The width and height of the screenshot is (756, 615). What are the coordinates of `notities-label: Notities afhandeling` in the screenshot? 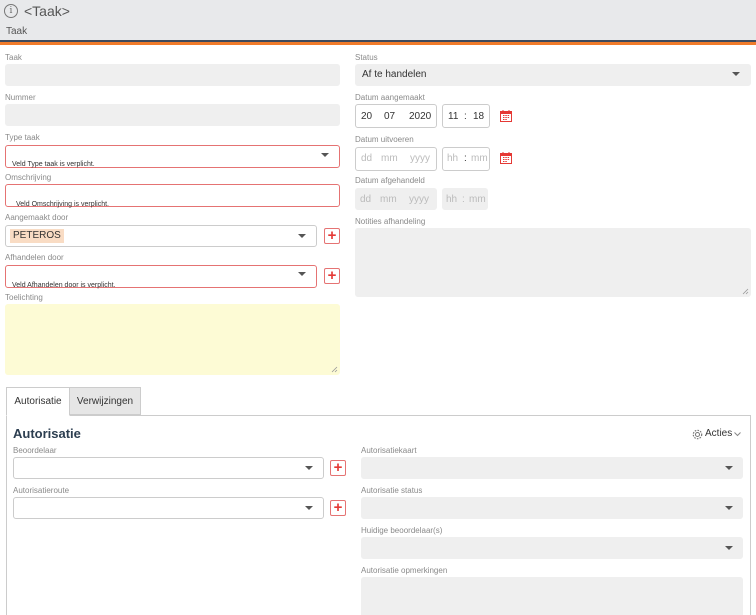 It's located at (390, 221).